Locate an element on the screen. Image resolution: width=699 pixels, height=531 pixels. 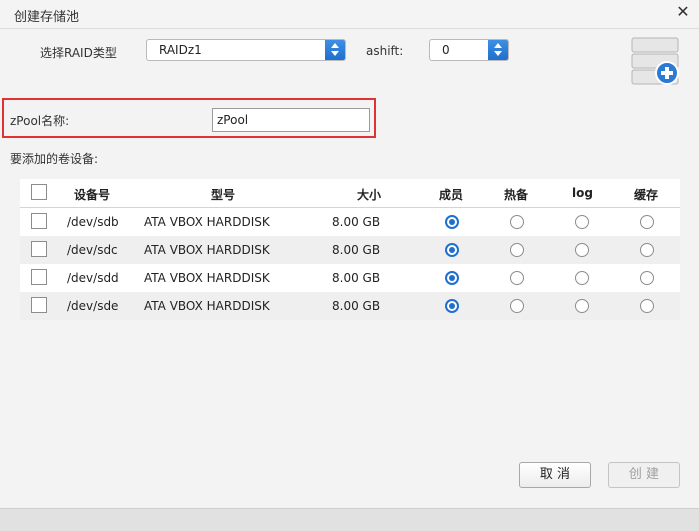
table-row: /dev/sdd ATA VBOX HARDDISK 8.00 GB is located at coordinates (350, 278).